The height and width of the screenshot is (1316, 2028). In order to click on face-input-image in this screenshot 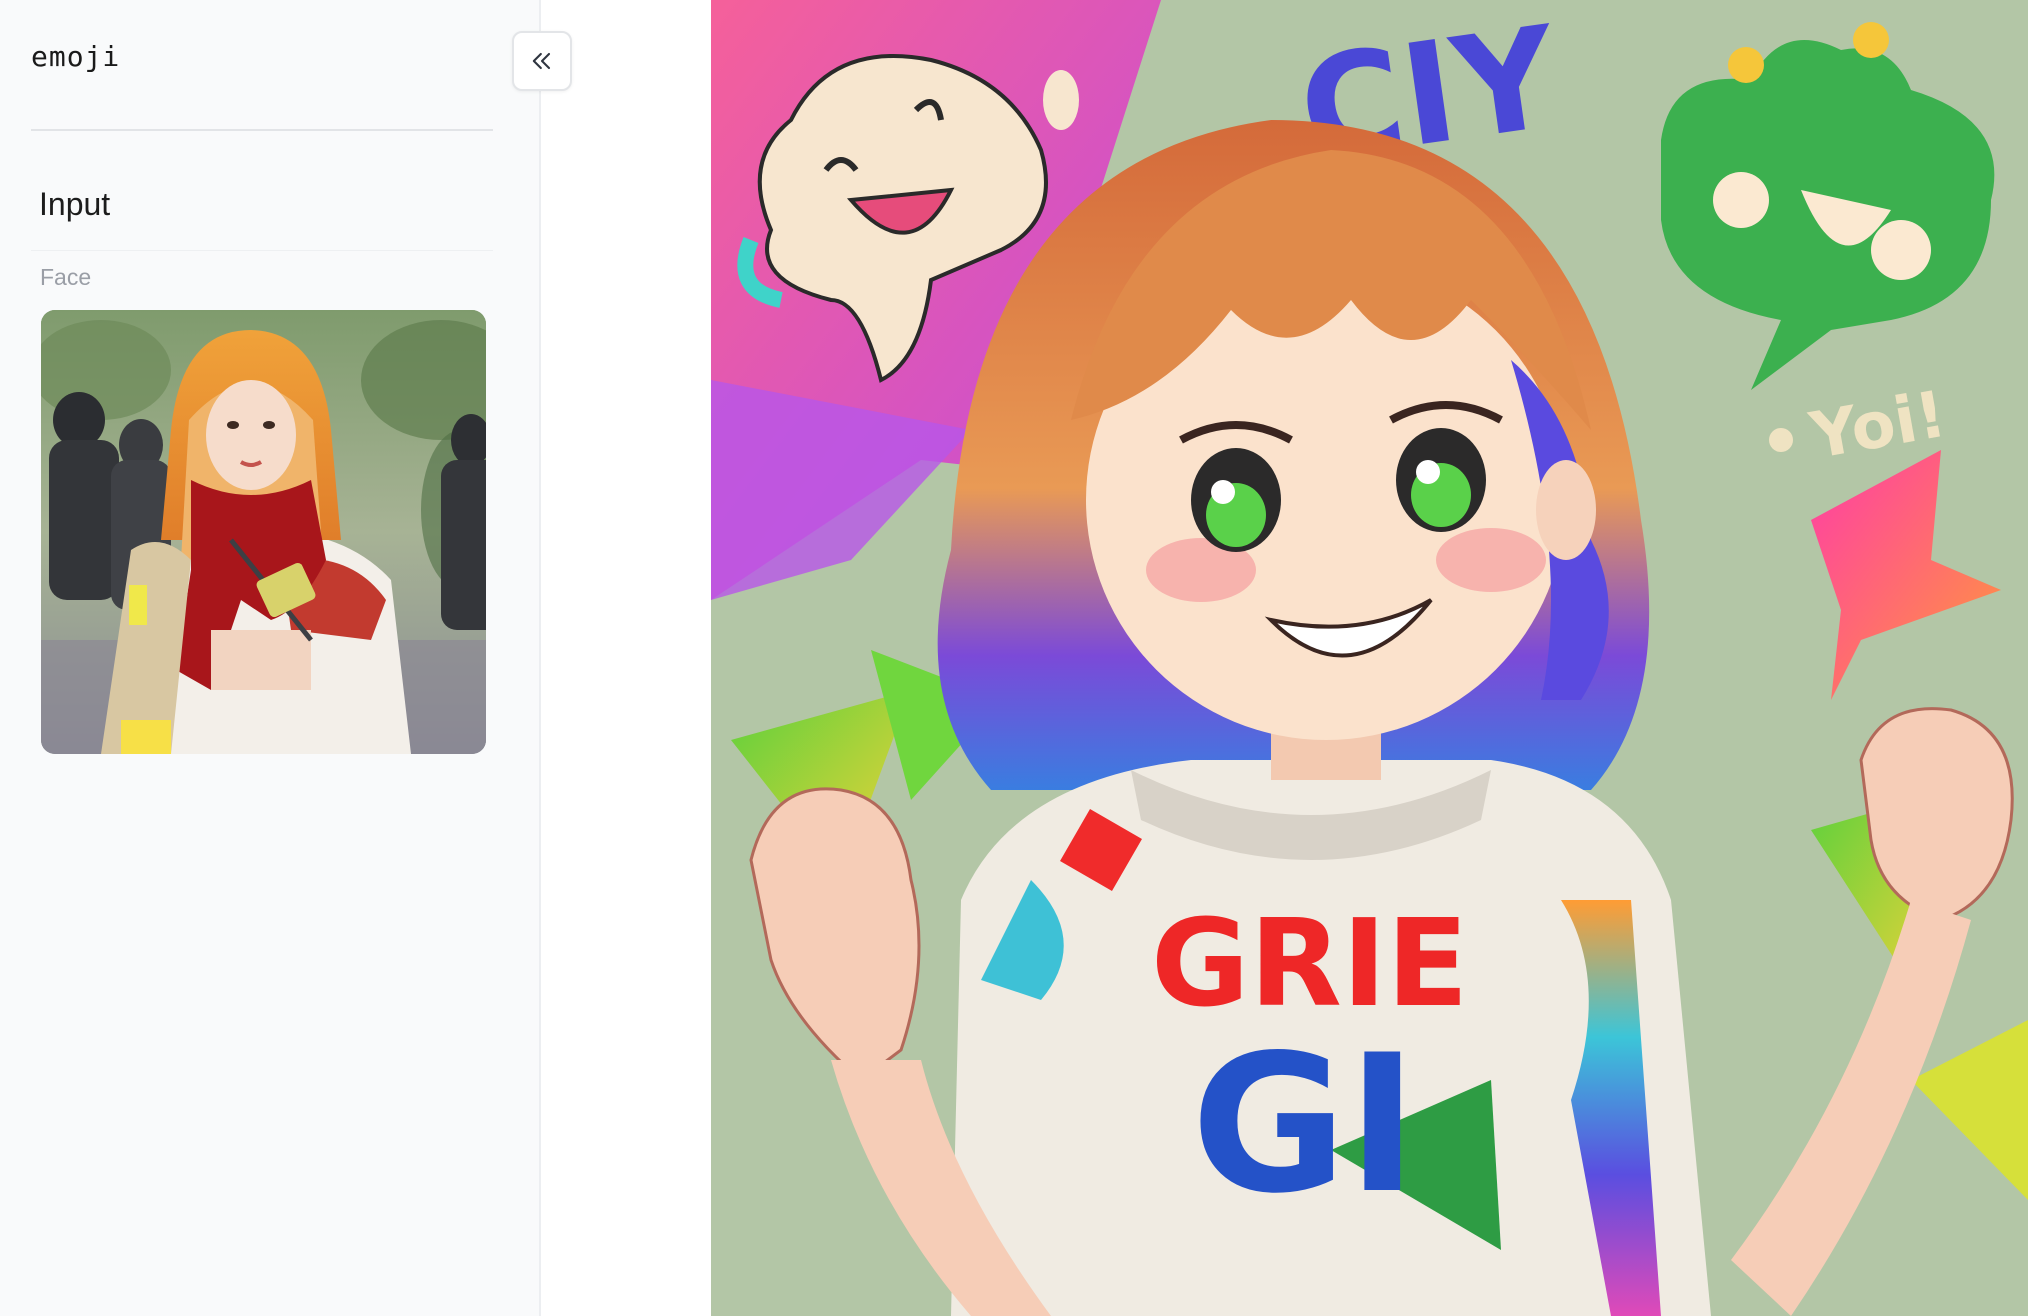, I will do `click(263, 532)`.